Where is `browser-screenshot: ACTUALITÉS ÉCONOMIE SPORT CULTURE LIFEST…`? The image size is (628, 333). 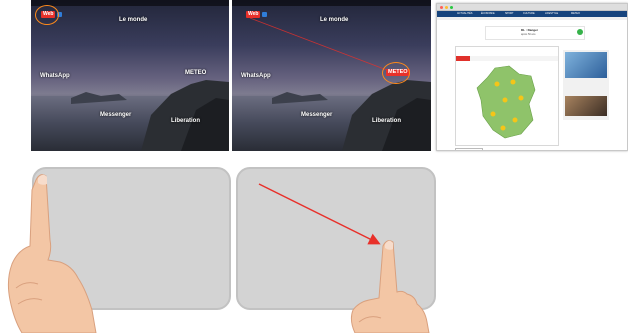 browser-screenshot: ACTUALITÉS ÉCONOMIE SPORT CULTURE LIFEST… is located at coordinates (532, 77).